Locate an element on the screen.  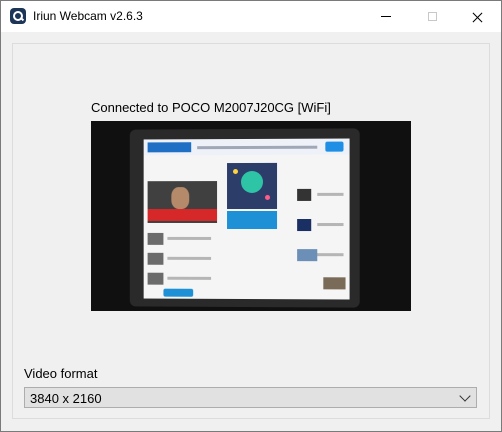
preview-site-logo is located at coordinates (169, 147).